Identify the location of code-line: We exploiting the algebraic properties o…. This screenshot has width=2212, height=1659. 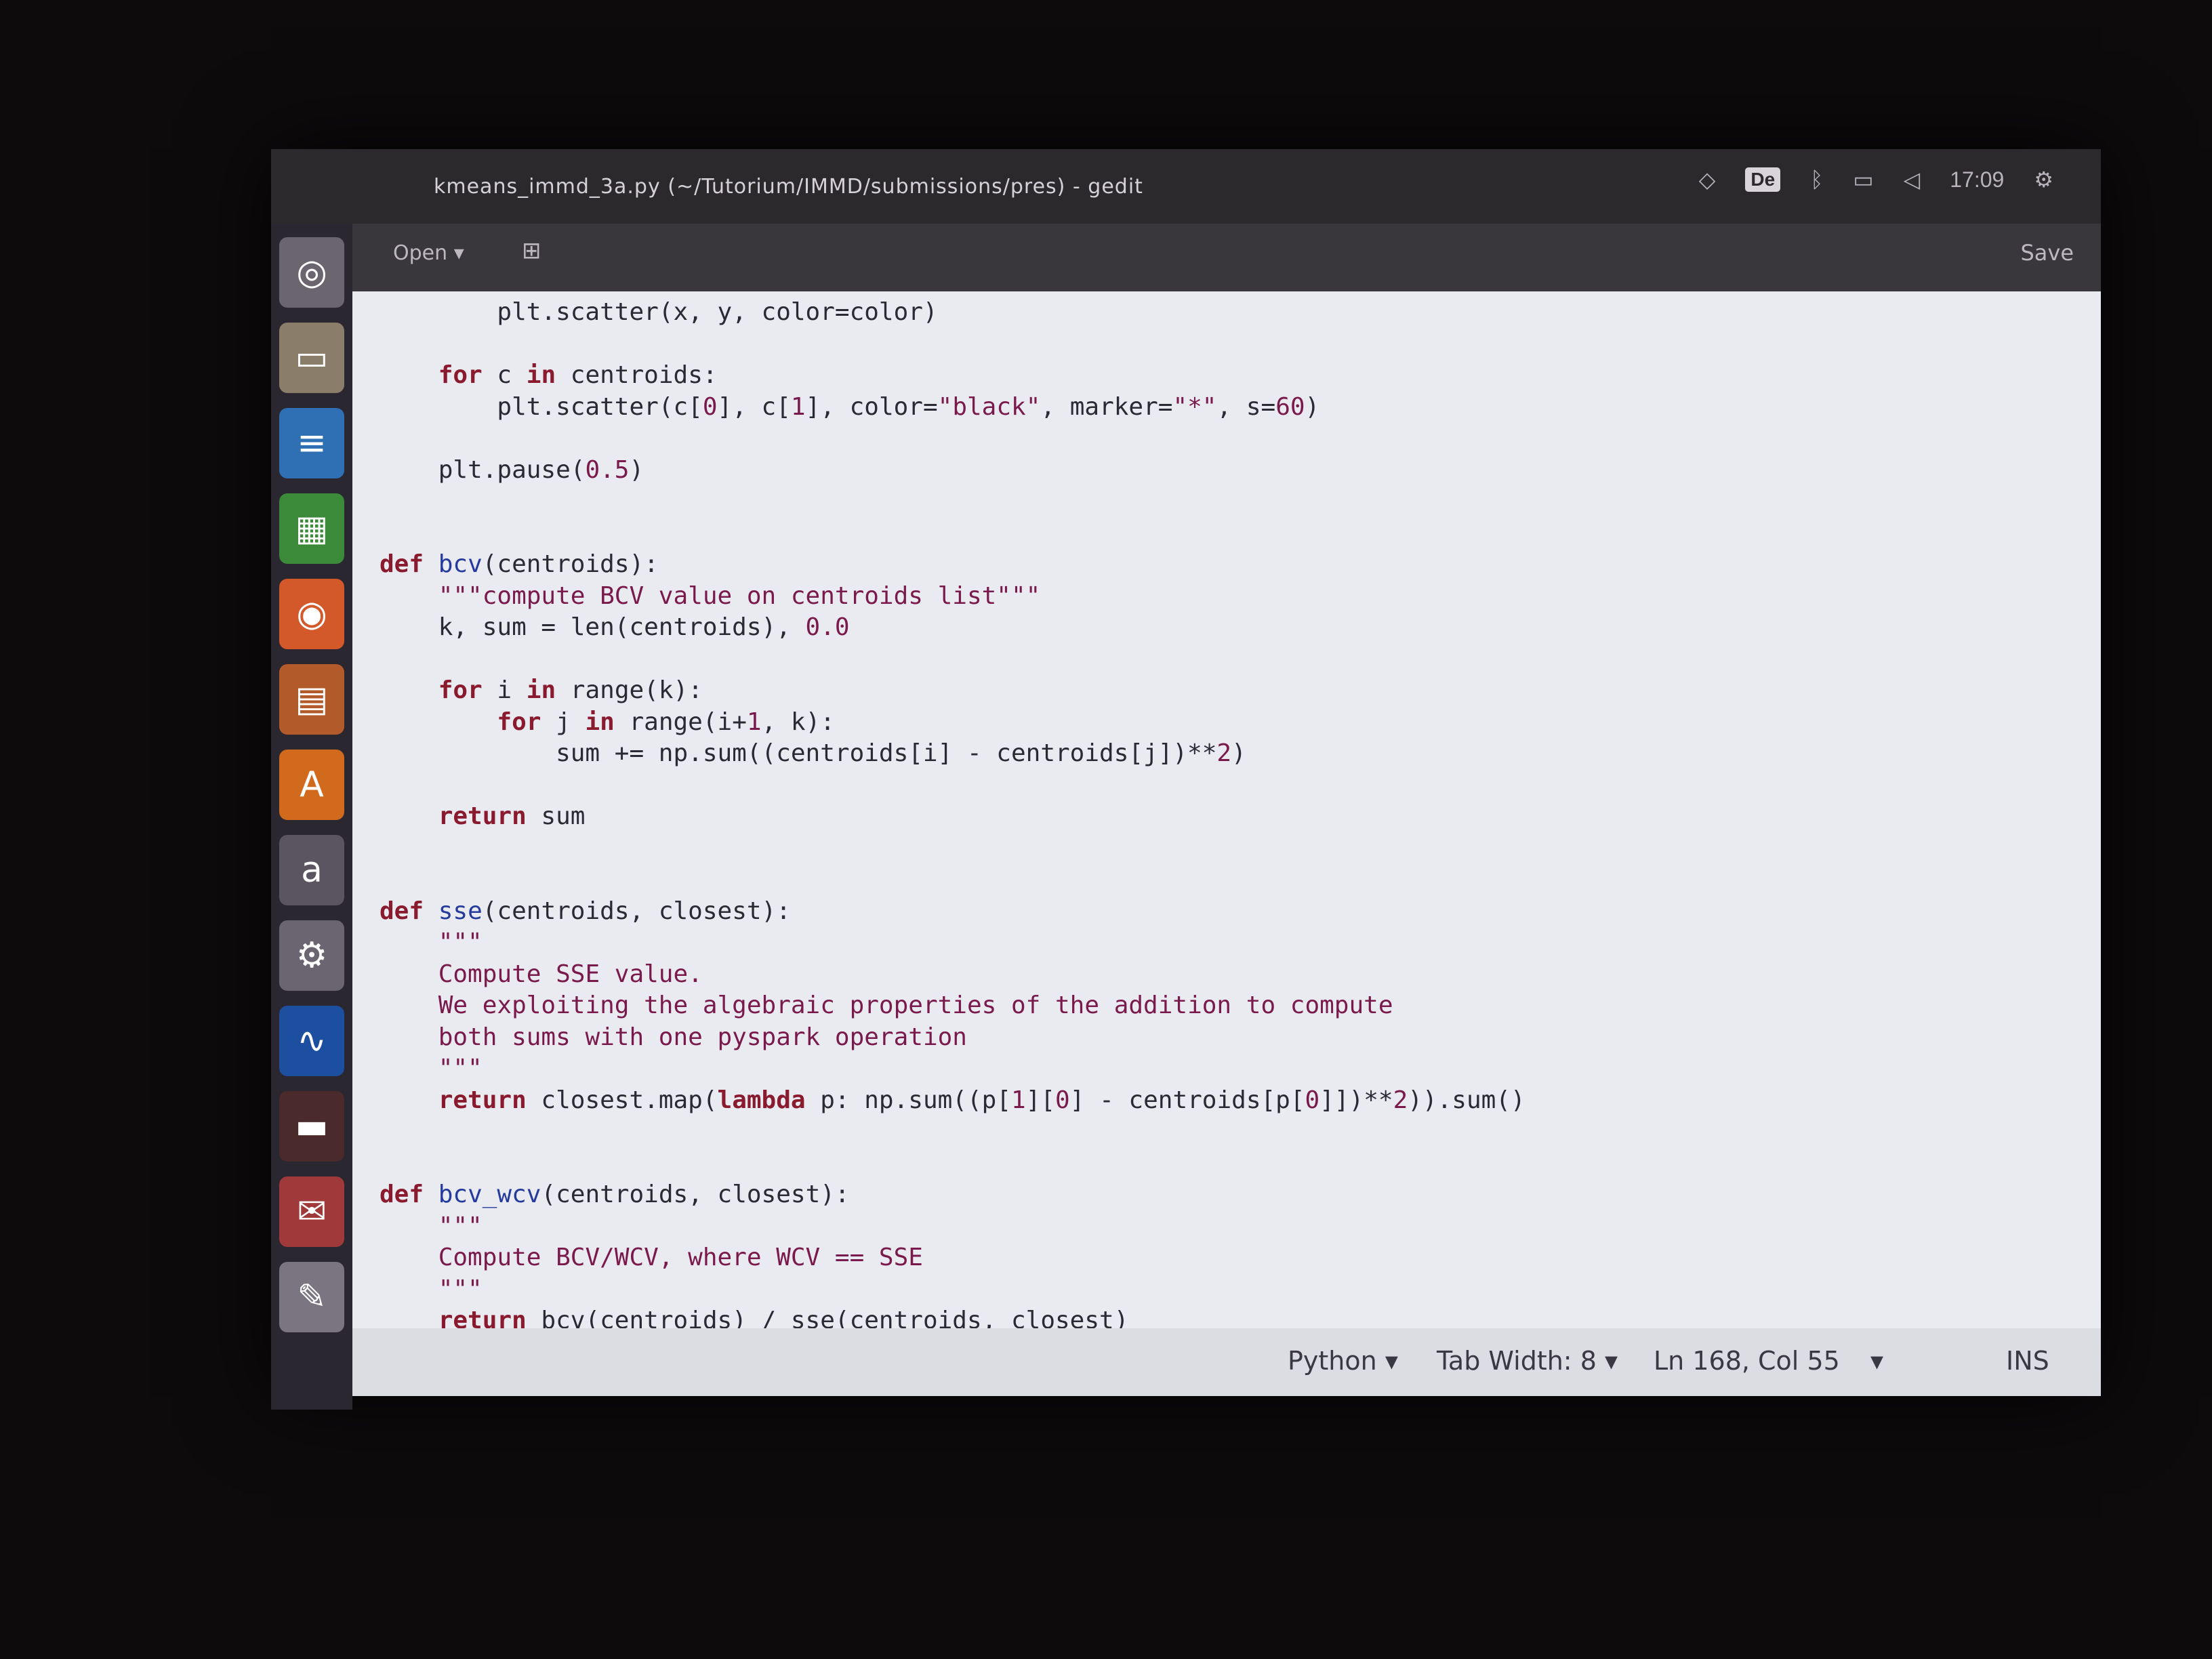
(1240, 1006).